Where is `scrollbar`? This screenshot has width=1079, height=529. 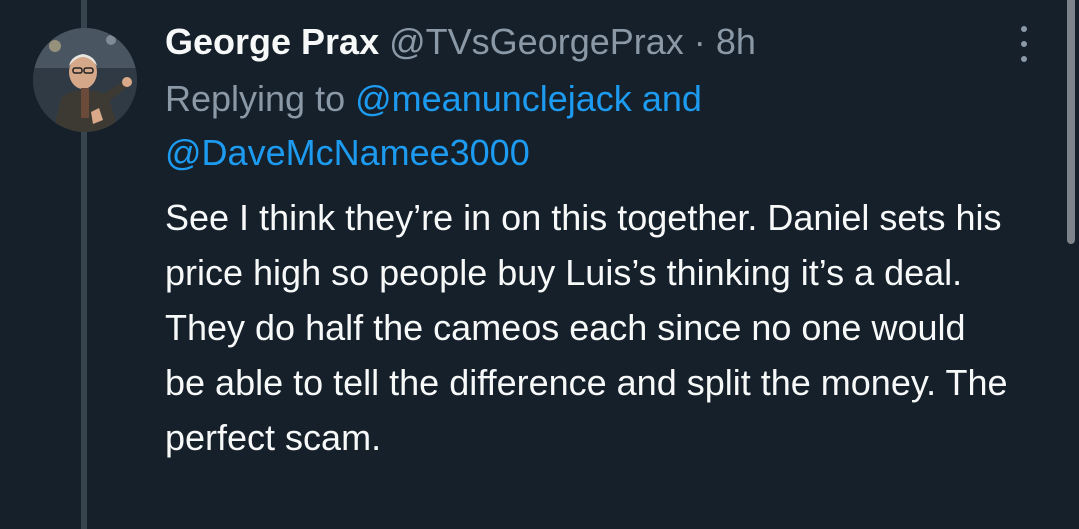
scrollbar is located at coordinates (1071, 122).